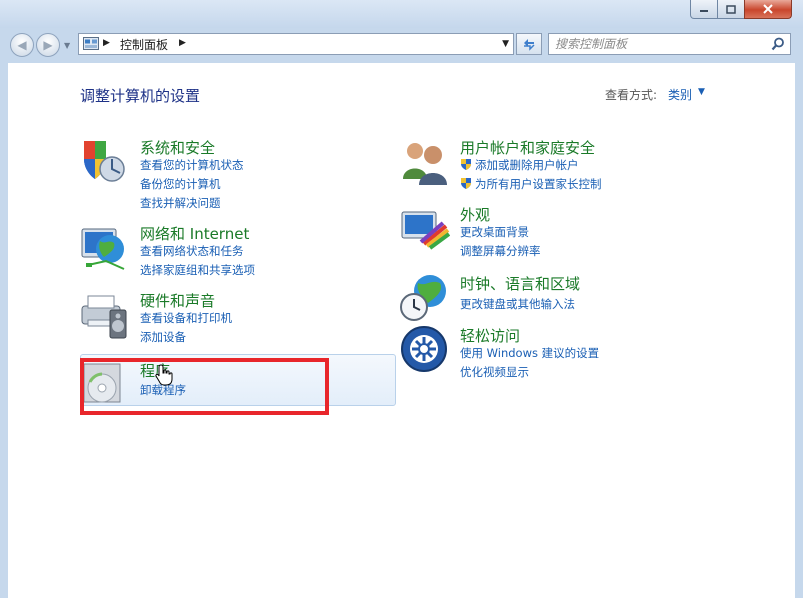 This screenshot has width=803, height=598. I want to click on view-by-dropdown: 类别, so click(680, 94).